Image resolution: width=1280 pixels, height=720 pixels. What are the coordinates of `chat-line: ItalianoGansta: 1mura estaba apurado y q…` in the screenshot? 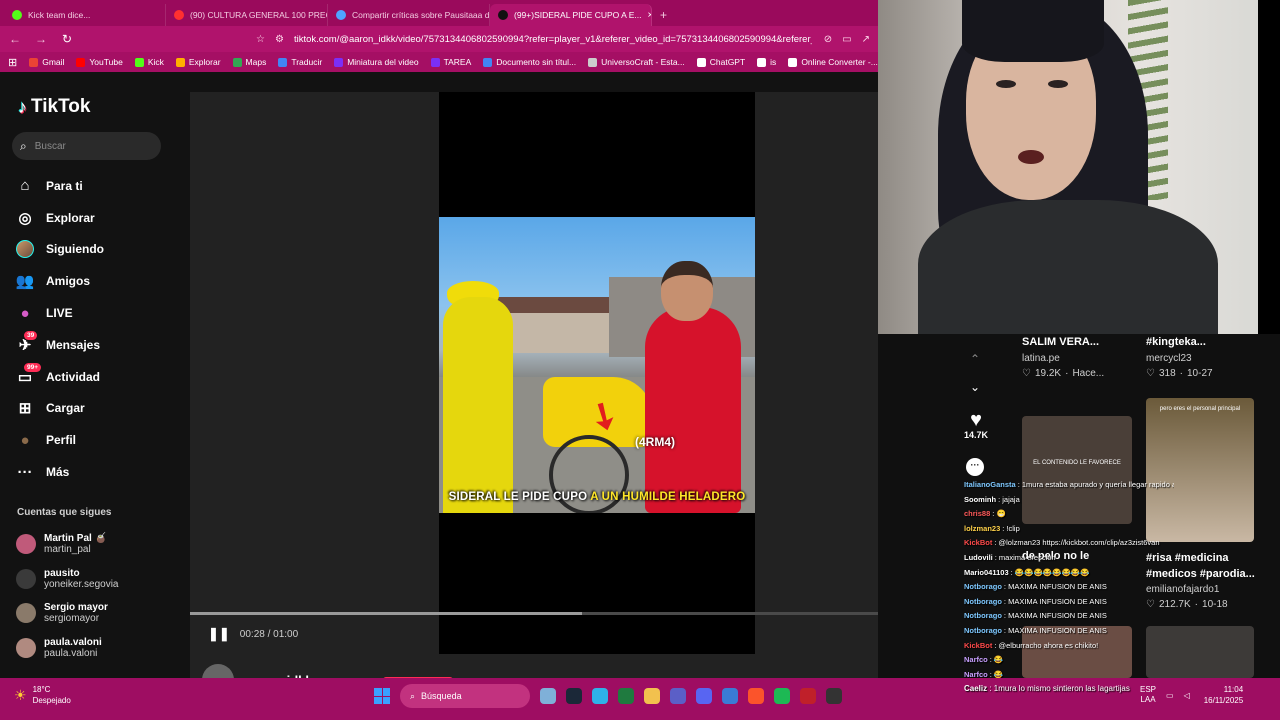 It's located at (1069, 487).